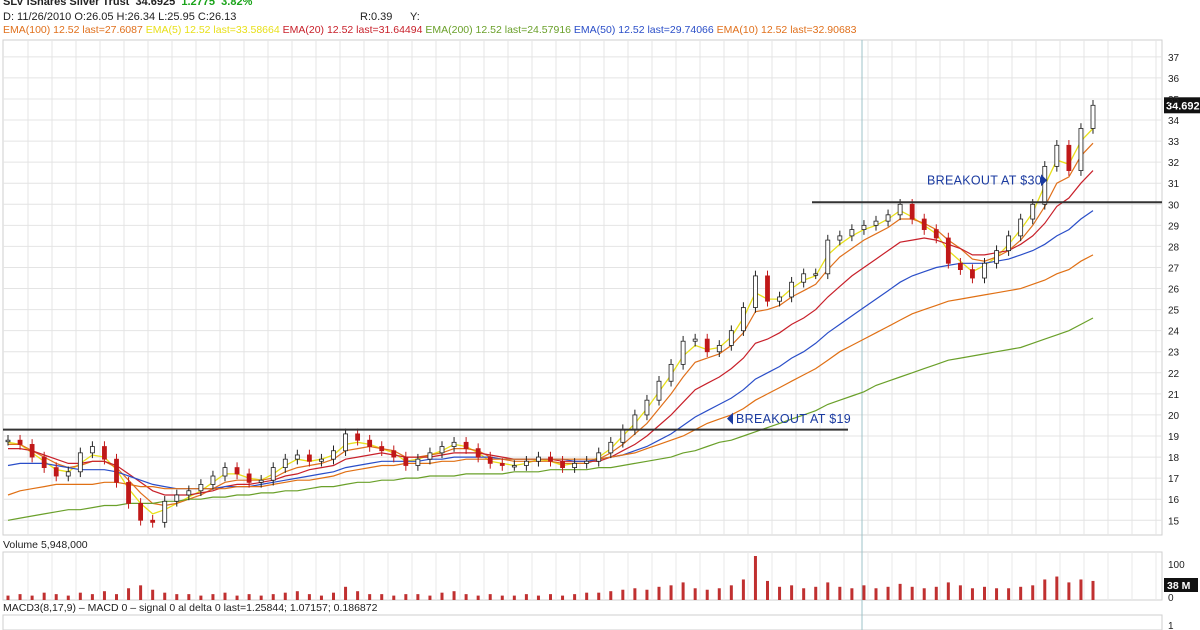 The height and width of the screenshot is (630, 1200). What do you see at coordinates (1179, 586) in the screenshot?
I see `last-volume-label: 38 M` at bounding box center [1179, 586].